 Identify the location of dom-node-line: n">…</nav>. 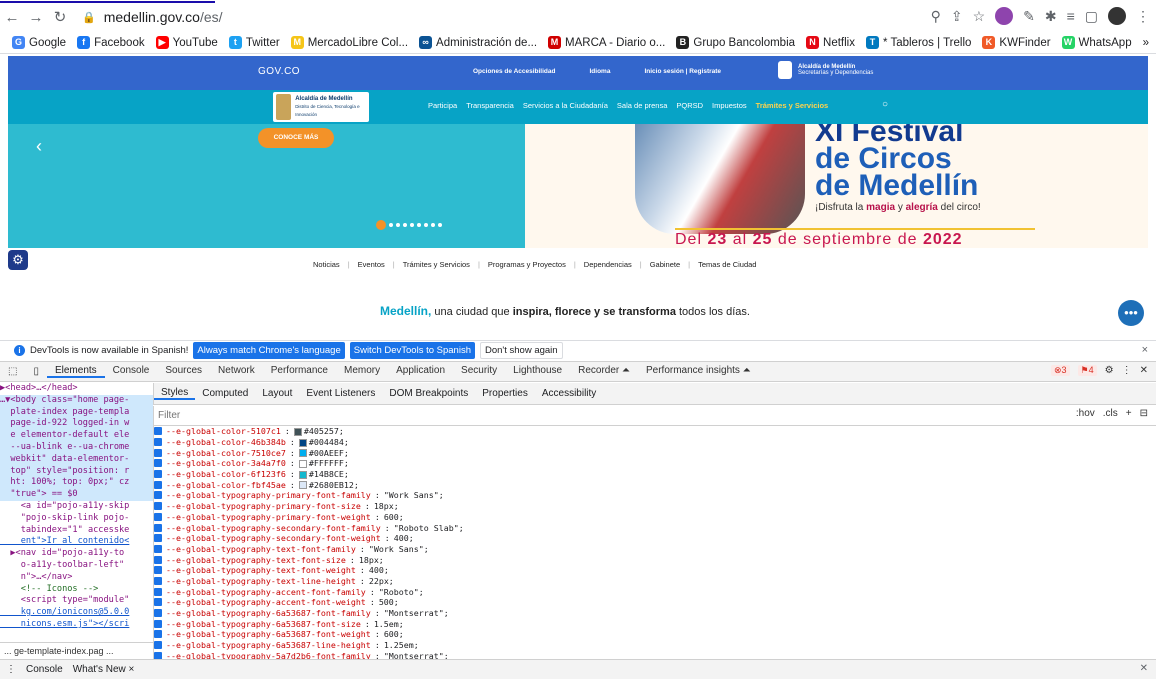
(76, 578).